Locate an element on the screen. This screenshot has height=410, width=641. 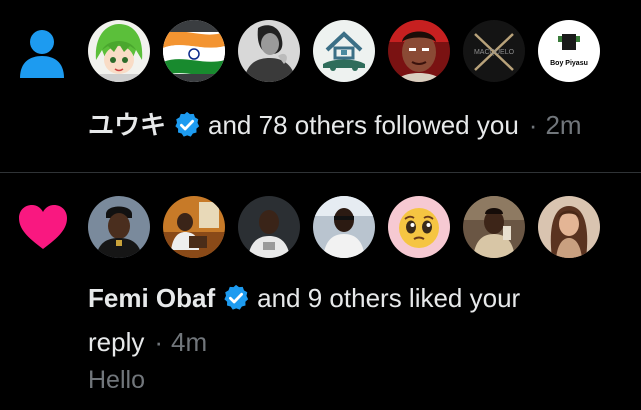
avatar-man-outdoor is located at coordinates (344, 227).